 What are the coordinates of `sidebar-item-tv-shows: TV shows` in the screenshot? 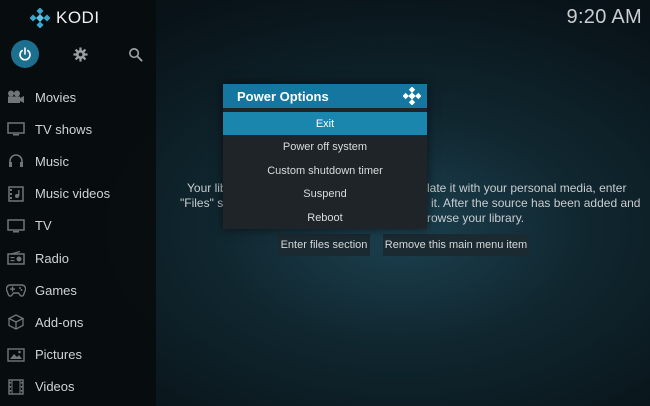 It's located at (78, 129).